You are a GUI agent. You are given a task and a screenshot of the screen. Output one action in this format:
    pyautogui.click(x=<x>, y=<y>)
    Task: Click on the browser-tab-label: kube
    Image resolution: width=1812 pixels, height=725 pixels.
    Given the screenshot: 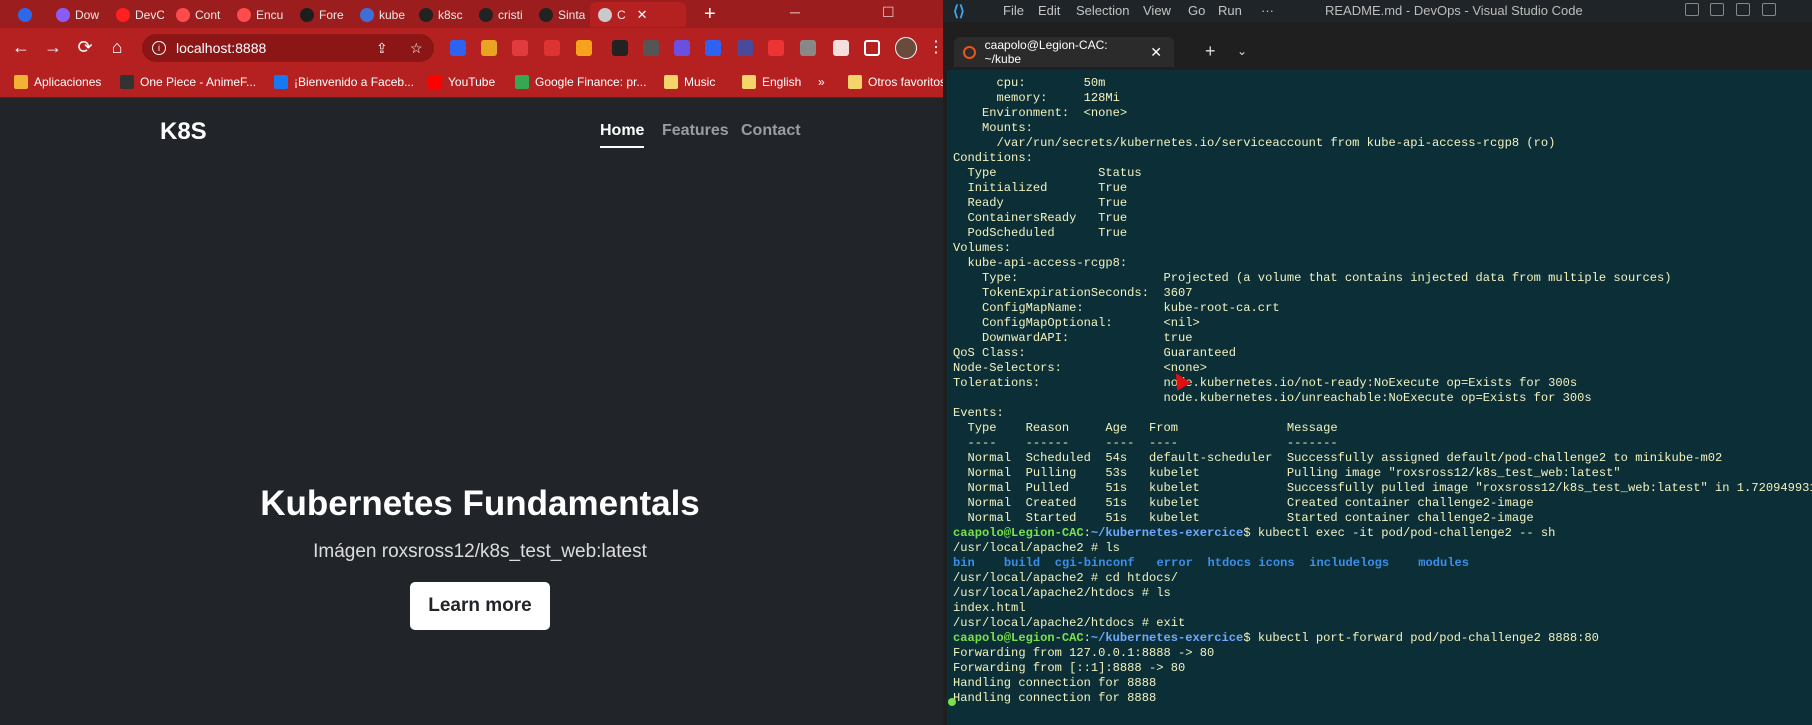 What is the action you would take?
    pyautogui.click(x=392, y=14)
    